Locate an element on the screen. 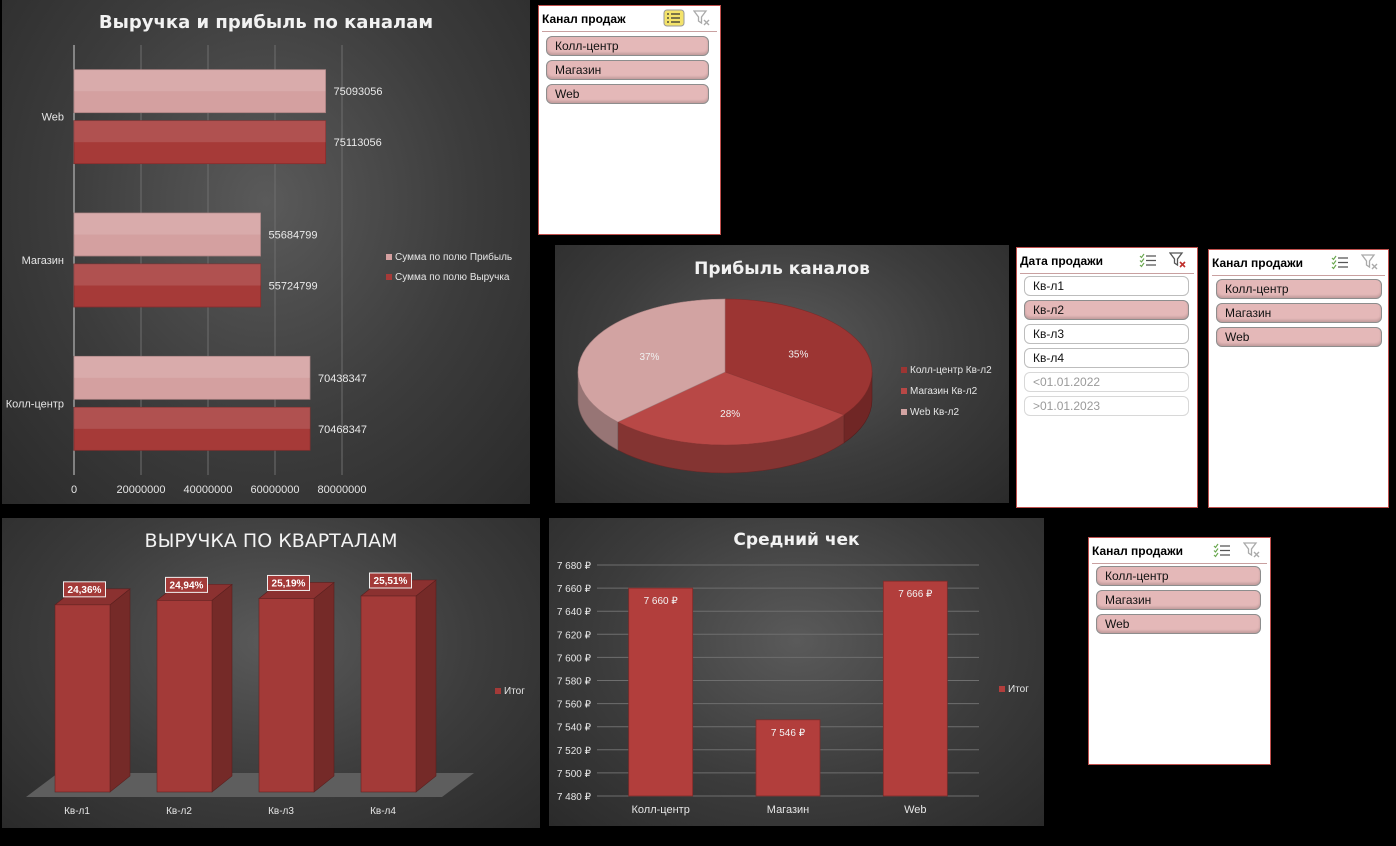 The height and width of the screenshot is (846, 1396). data-label: 35% is located at coordinates (798, 354).